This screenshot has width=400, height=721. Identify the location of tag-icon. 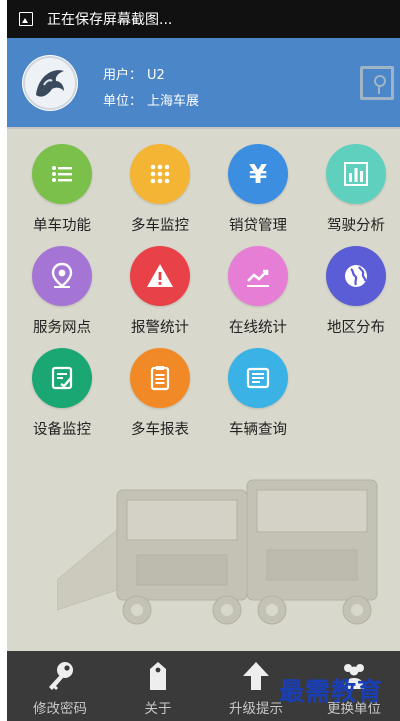
(158, 676).